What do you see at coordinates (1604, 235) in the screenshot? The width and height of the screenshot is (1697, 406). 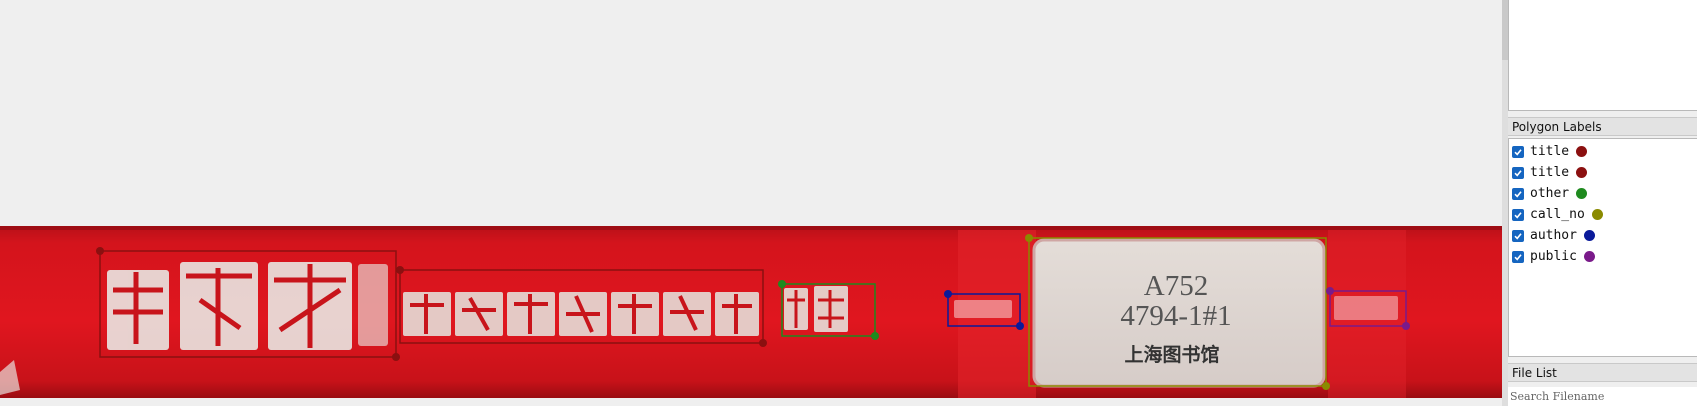 I see `polygon-label-item: author` at bounding box center [1604, 235].